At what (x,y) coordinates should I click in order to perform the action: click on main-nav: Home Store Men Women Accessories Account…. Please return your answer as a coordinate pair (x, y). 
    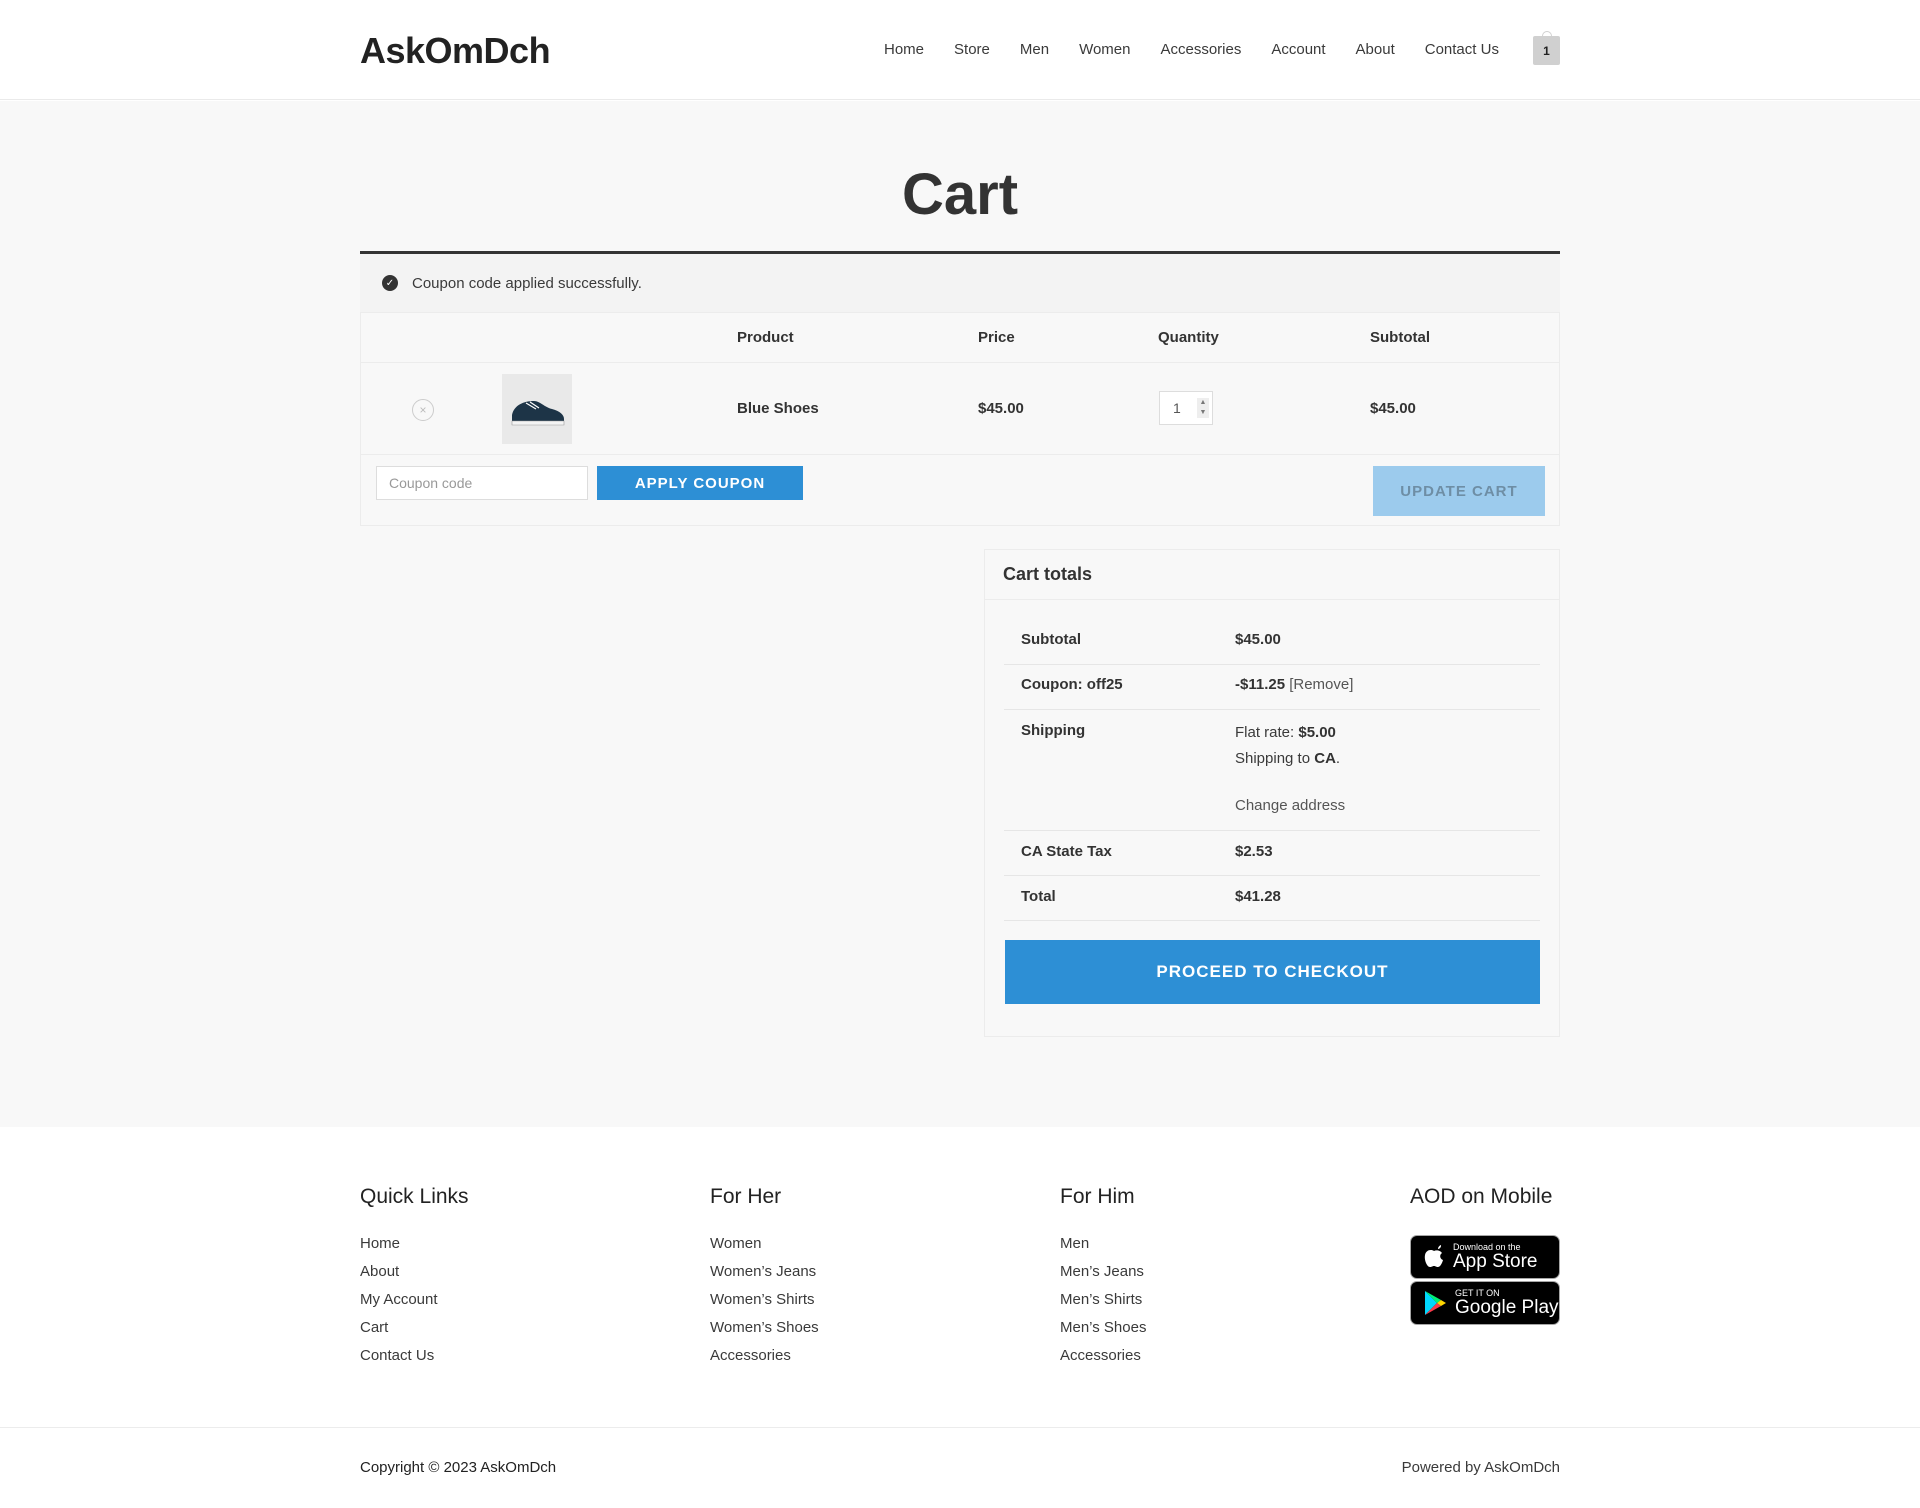
    Looking at the image, I should click on (1206, 49).